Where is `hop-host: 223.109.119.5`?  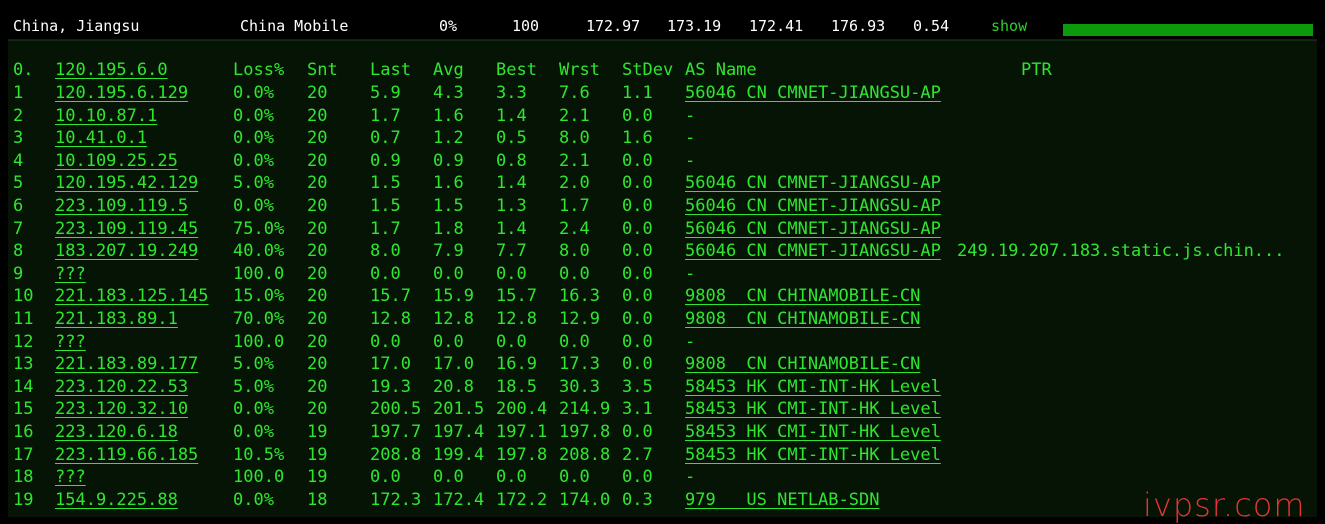
hop-host: 223.109.119.5 is located at coordinates (121, 206).